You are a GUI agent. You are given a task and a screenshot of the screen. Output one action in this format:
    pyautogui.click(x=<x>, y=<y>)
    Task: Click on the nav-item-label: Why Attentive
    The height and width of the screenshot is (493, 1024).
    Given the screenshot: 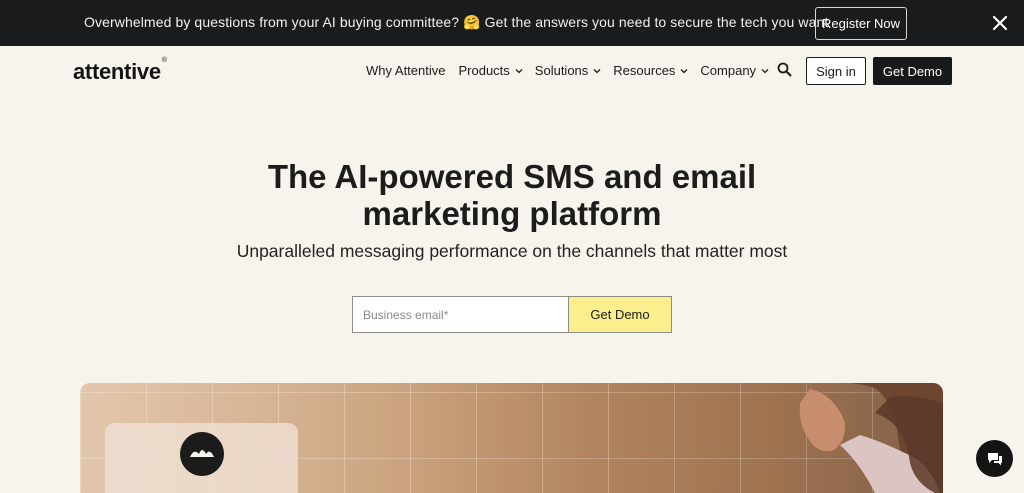 What is the action you would take?
    pyautogui.click(x=406, y=70)
    